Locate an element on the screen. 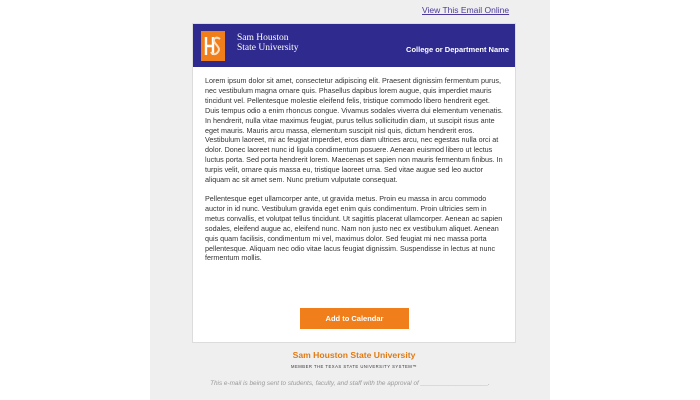 The image size is (700, 400). university-logo-text: Sam Houston State University is located at coordinates (267, 43).